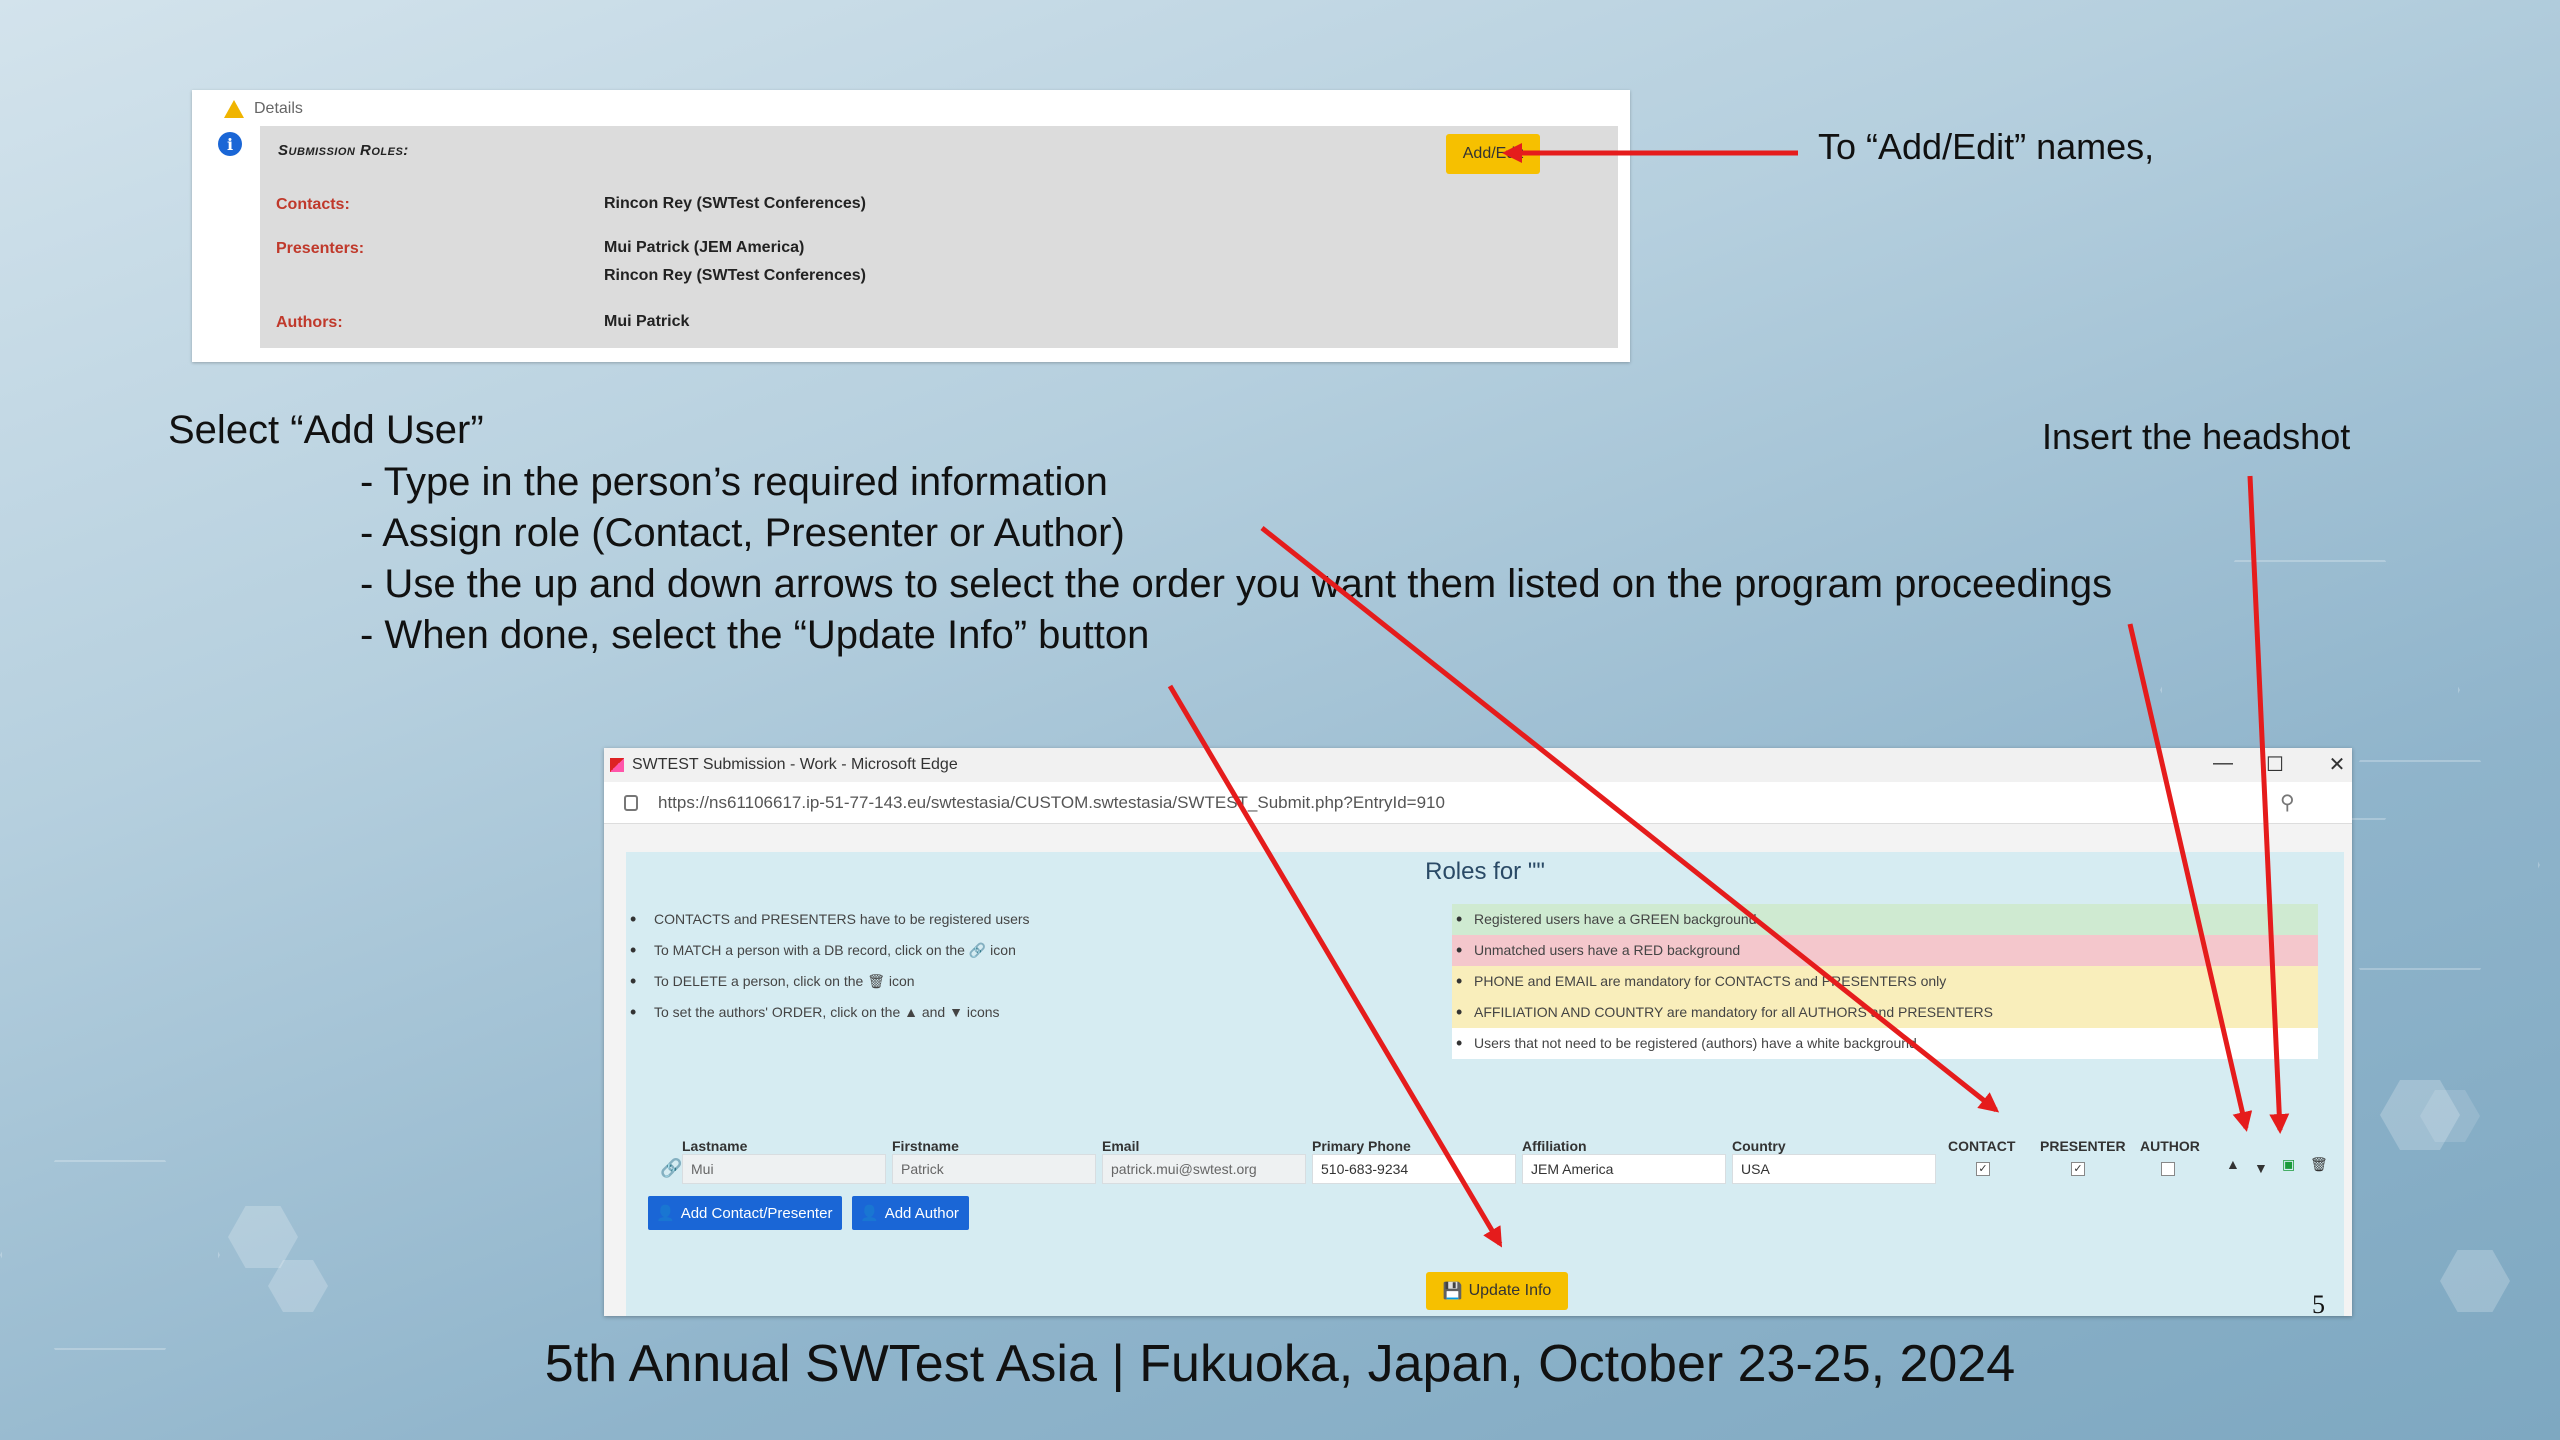 This screenshot has width=2560, height=1440. Describe the element at coordinates (2319, 1164) in the screenshot. I see `delete-icon: 🗑` at that location.